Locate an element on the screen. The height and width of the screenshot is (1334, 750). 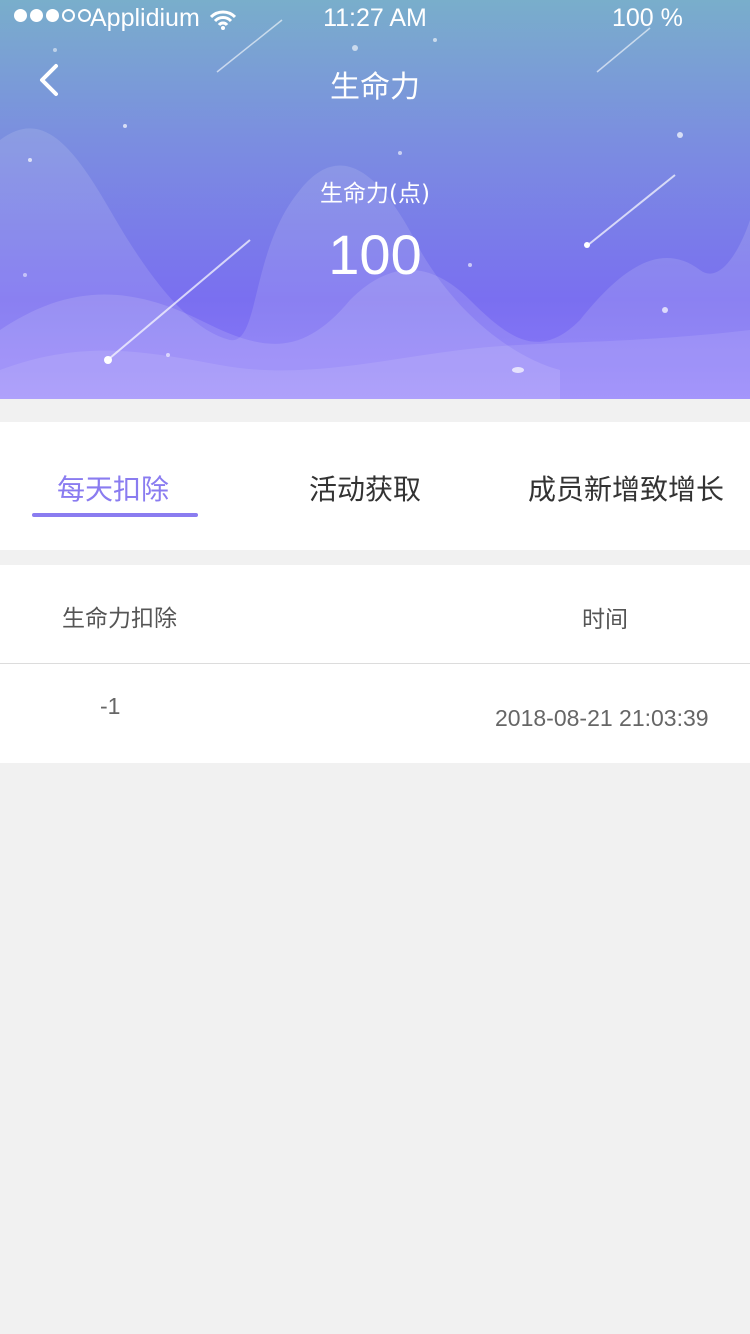
tab-activity-gain: 活动获取 is located at coordinates (365, 488).